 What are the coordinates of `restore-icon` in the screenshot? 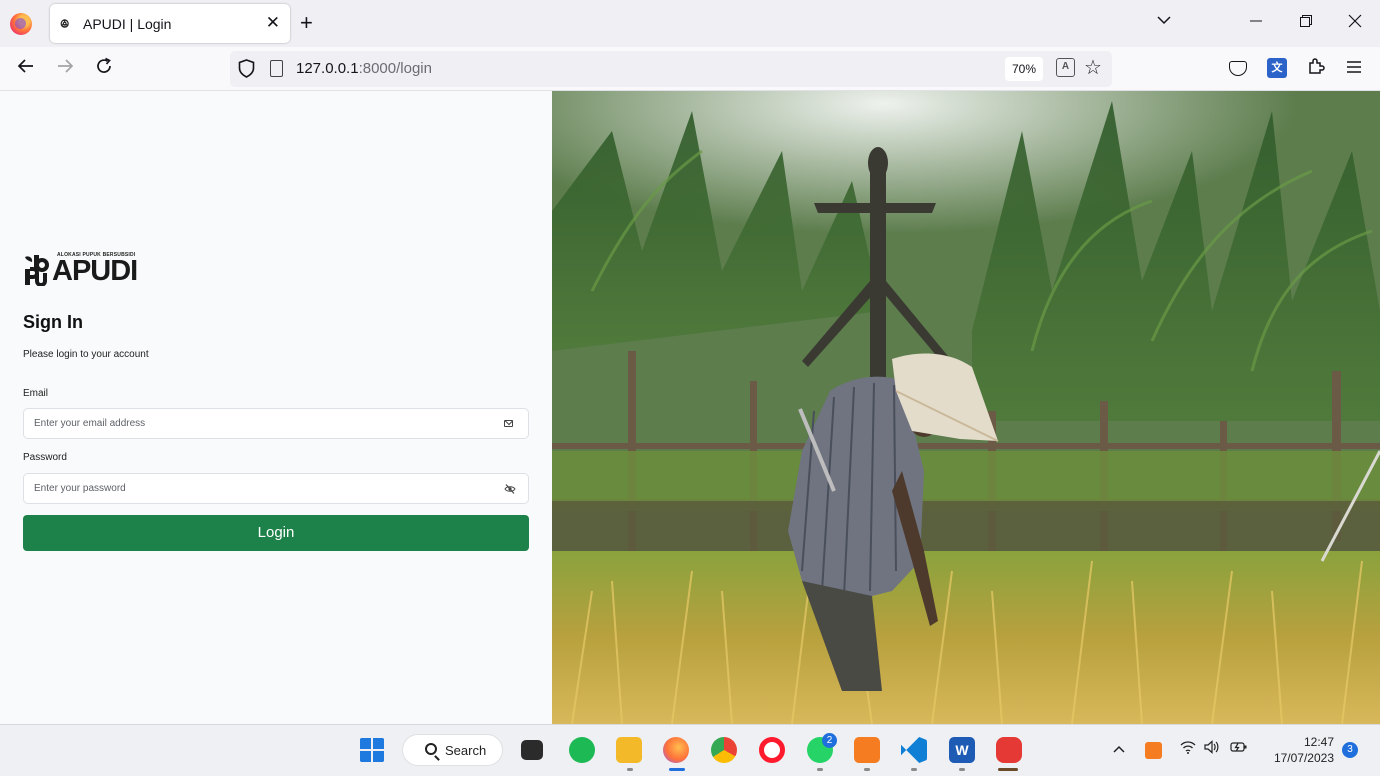 It's located at (1306, 23).